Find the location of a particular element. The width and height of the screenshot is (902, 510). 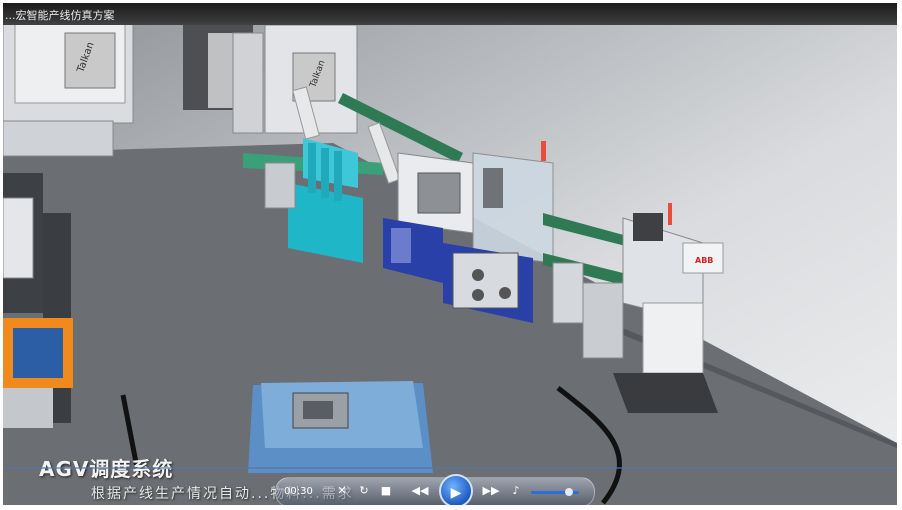

close-icon: ✕ is located at coordinates (342, 491).